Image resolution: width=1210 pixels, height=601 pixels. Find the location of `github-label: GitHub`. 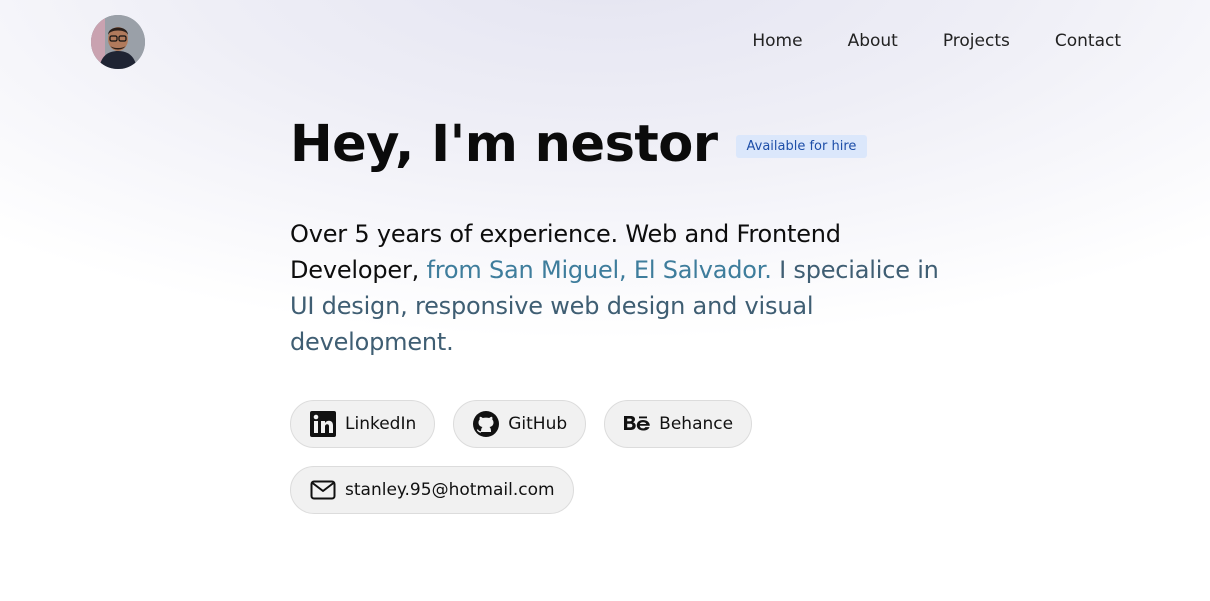

github-label: GitHub is located at coordinates (538, 424).